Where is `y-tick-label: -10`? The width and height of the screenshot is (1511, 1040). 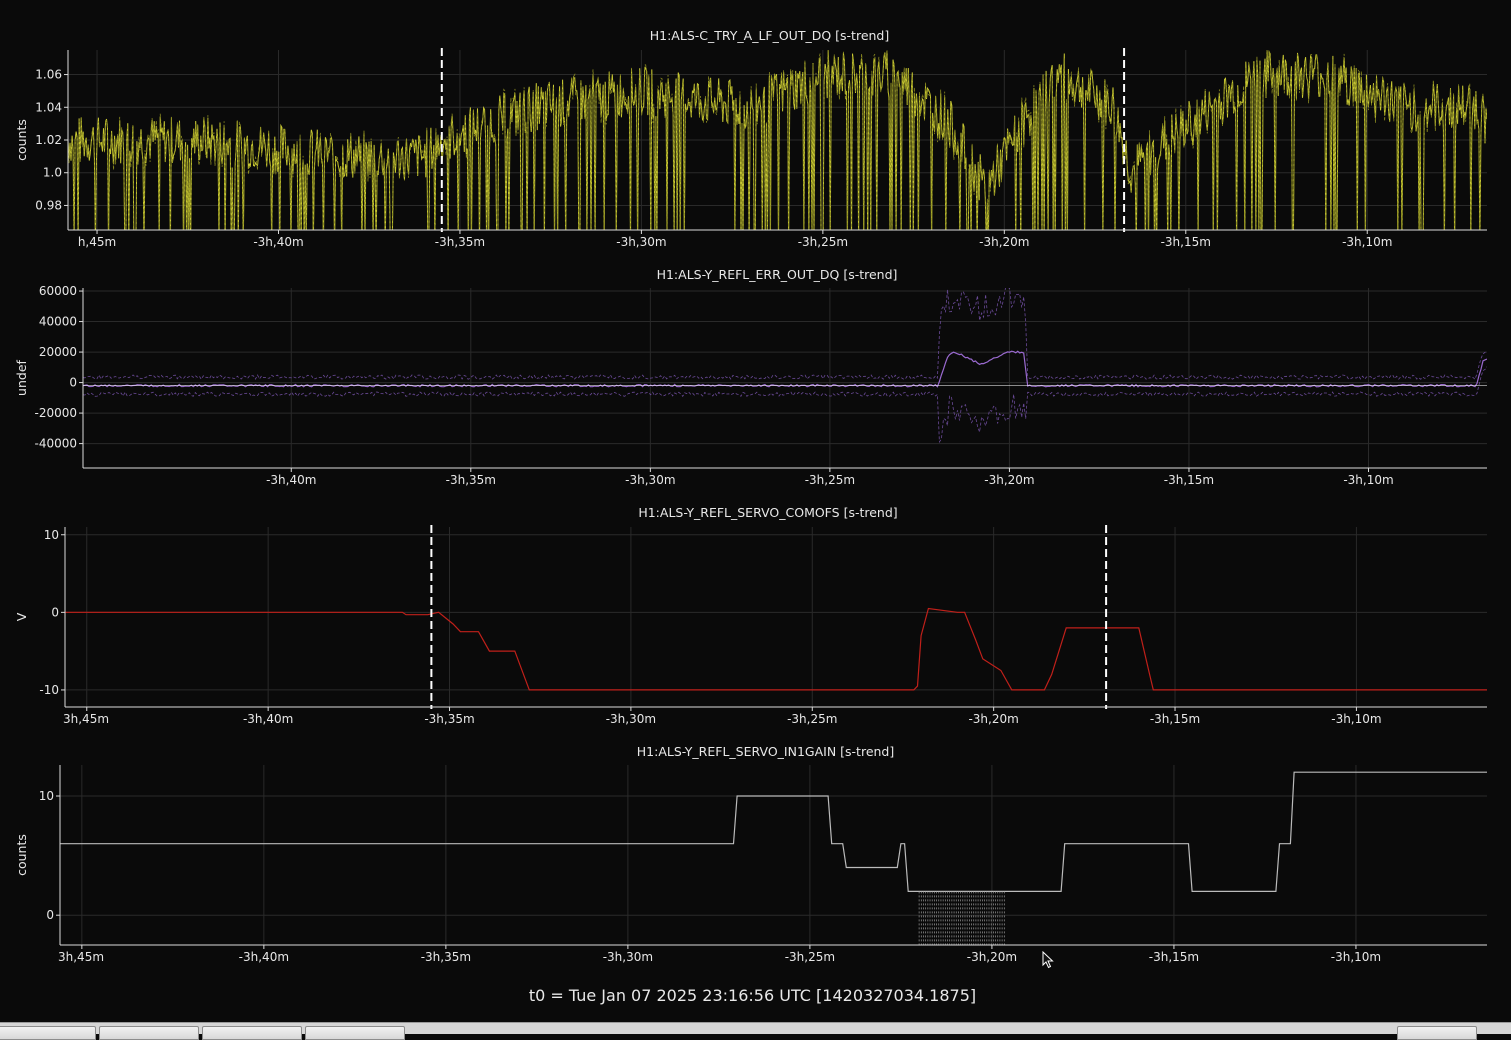
y-tick-label: -10 is located at coordinates (49, 690).